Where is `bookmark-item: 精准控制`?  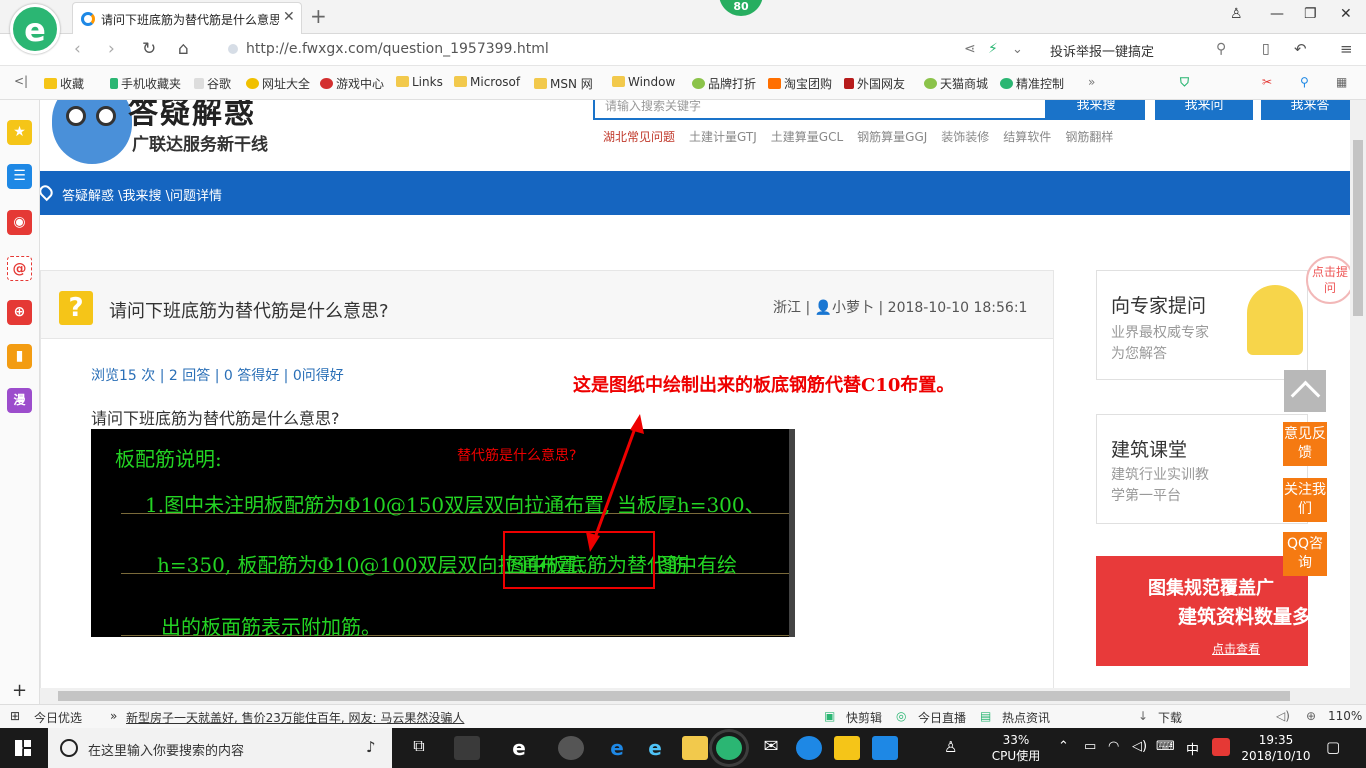 bookmark-item: 精准控制 is located at coordinates (1032, 83).